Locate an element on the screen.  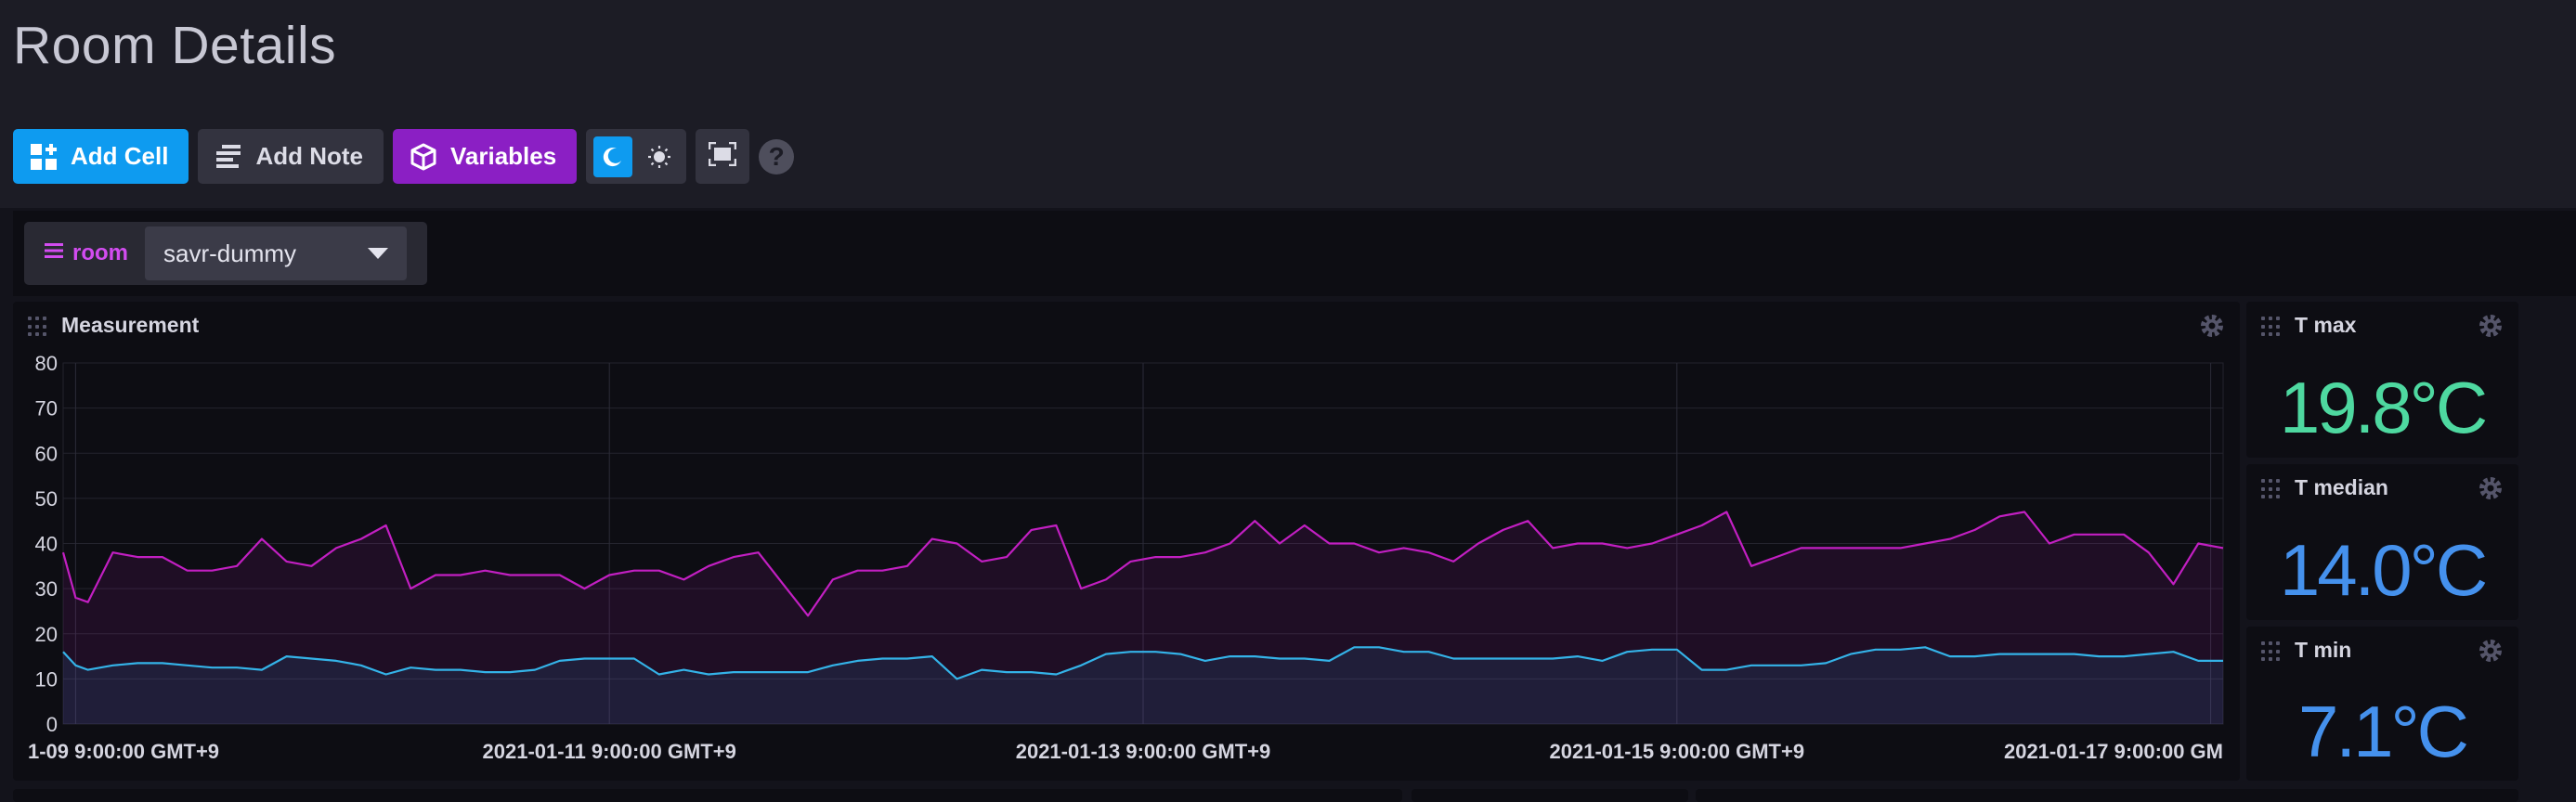
cube-icon is located at coordinates (424, 157).